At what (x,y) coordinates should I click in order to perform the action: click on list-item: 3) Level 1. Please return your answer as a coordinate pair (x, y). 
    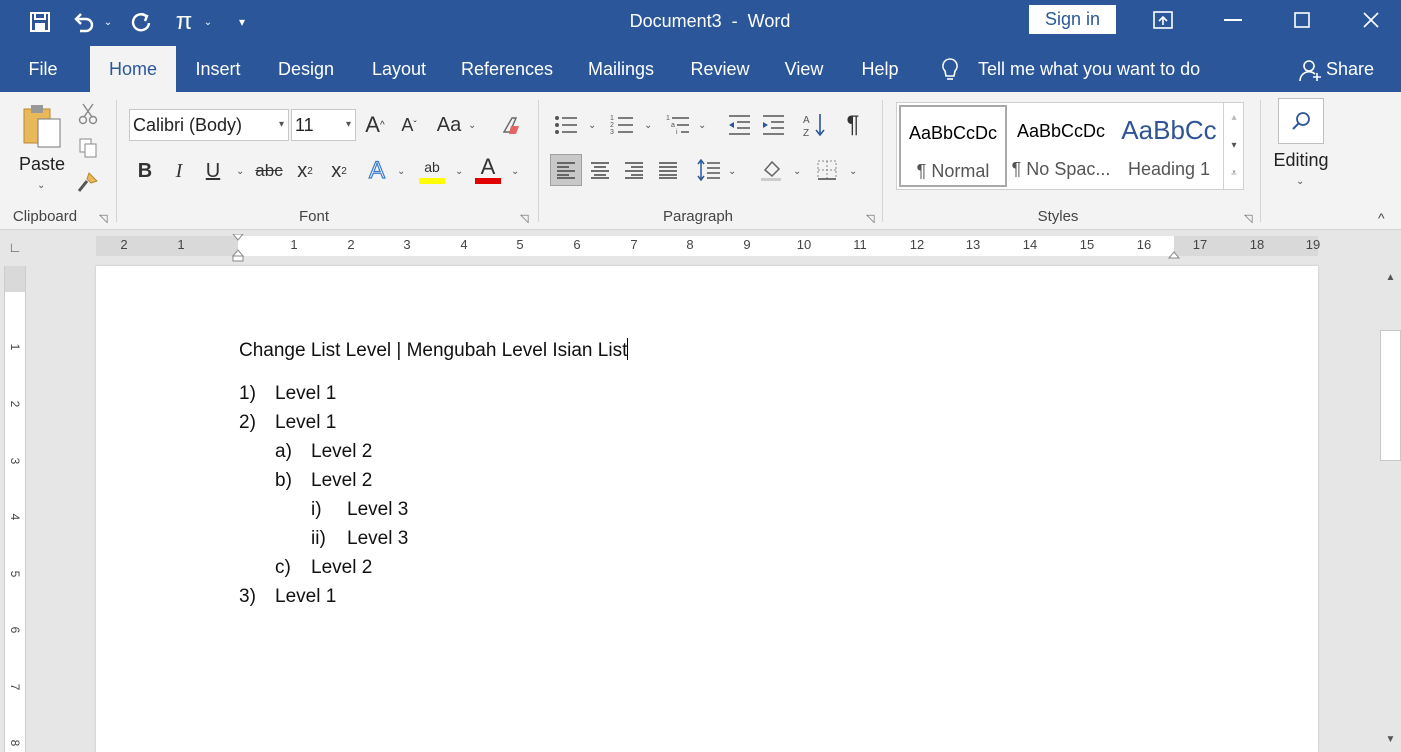
    Looking at the image, I should click on (287, 597).